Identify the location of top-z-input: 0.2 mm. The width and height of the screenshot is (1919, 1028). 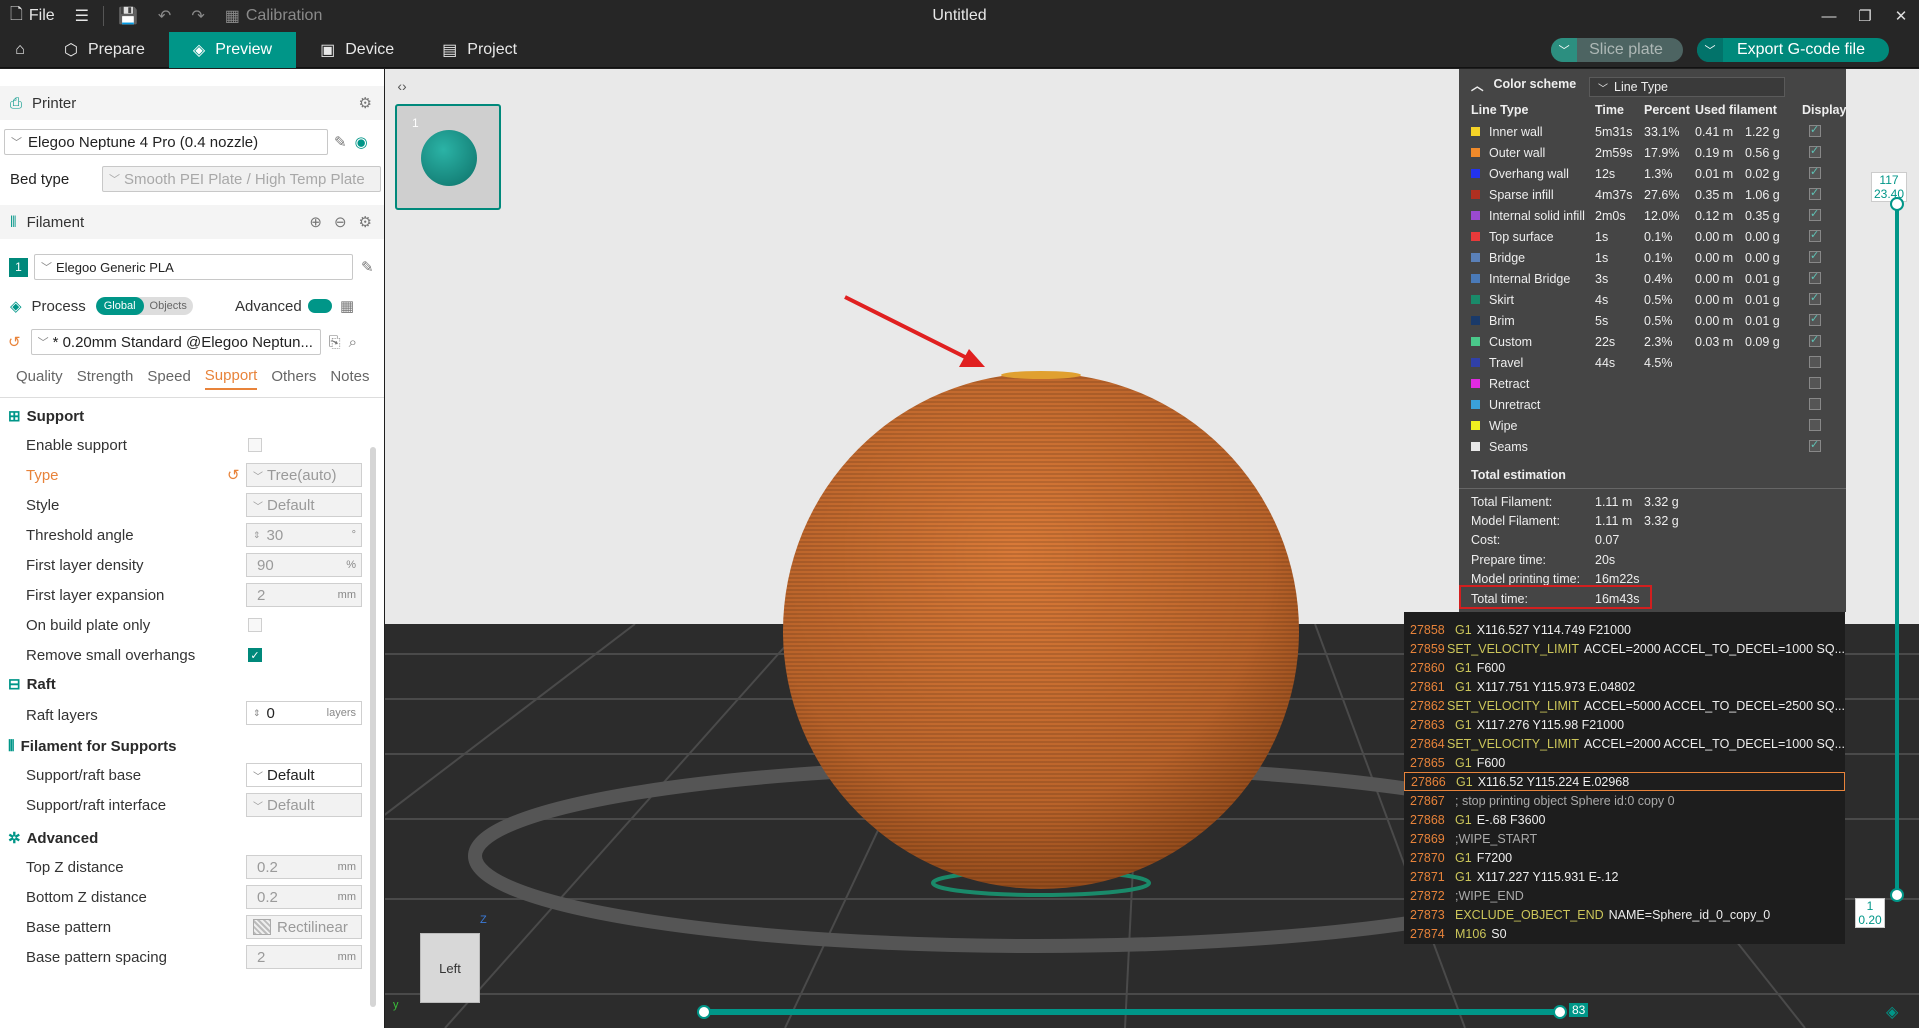
(304, 867).